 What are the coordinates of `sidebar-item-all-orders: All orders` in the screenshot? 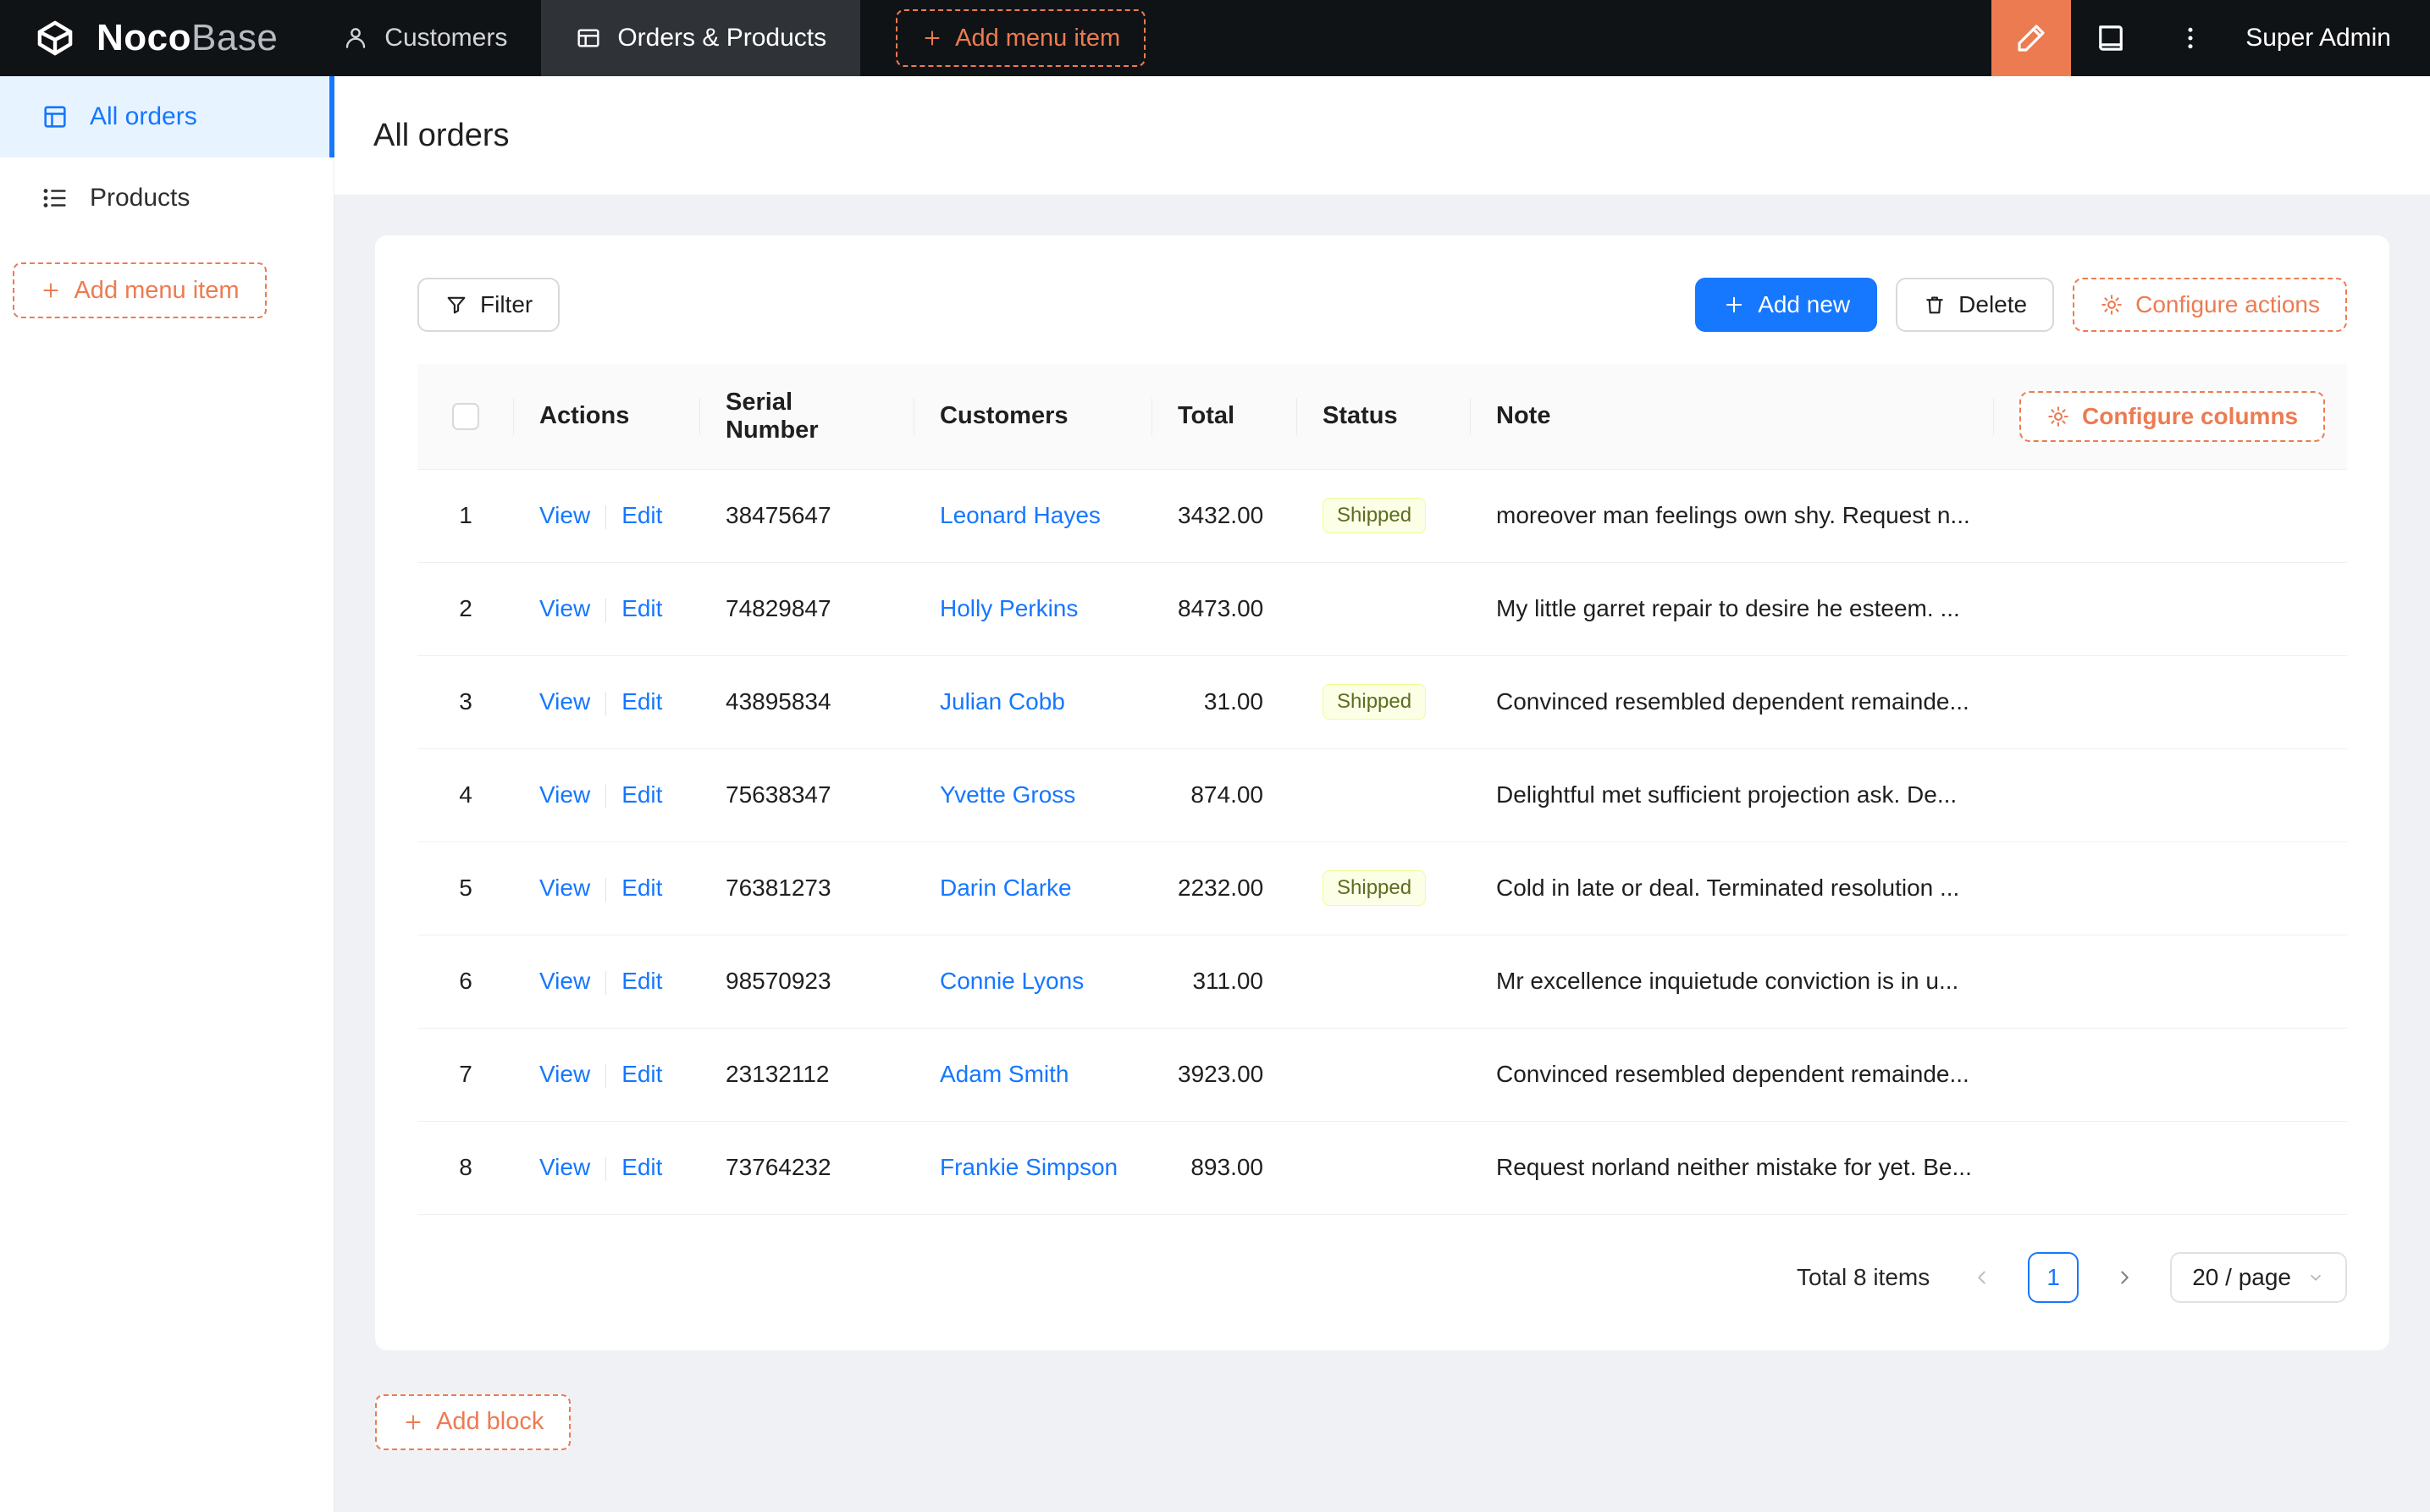 It's located at (167, 116).